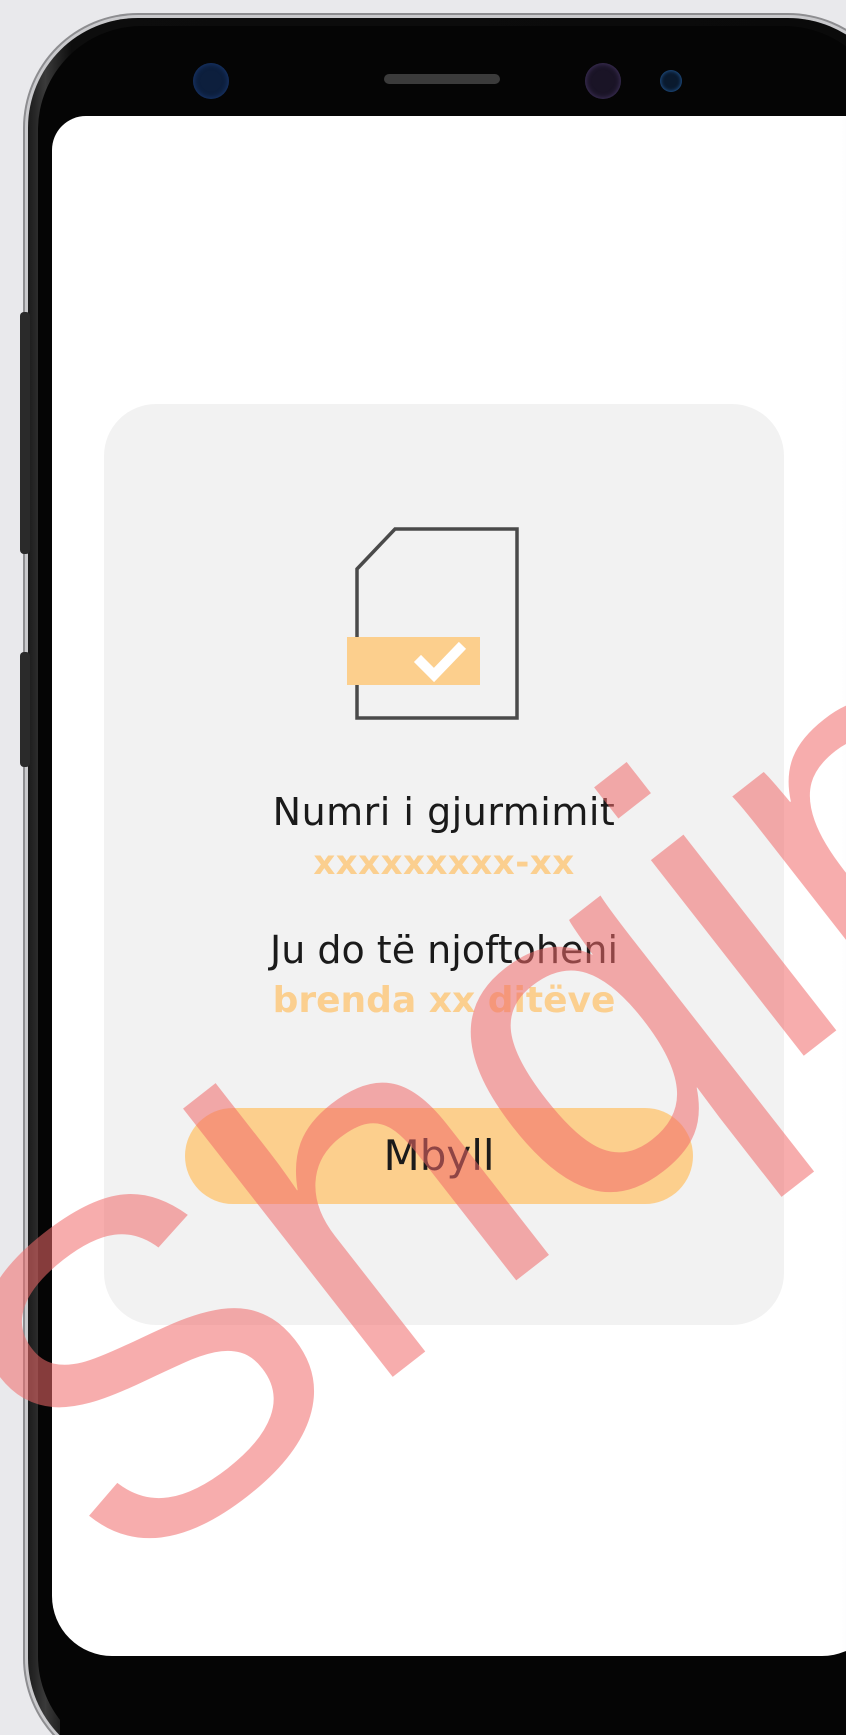 This screenshot has height=1735, width=846. What do you see at coordinates (444, 1000) in the screenshot?
I see `notification-time: brenda xx ditëve` at bounding box center [444, 1000].